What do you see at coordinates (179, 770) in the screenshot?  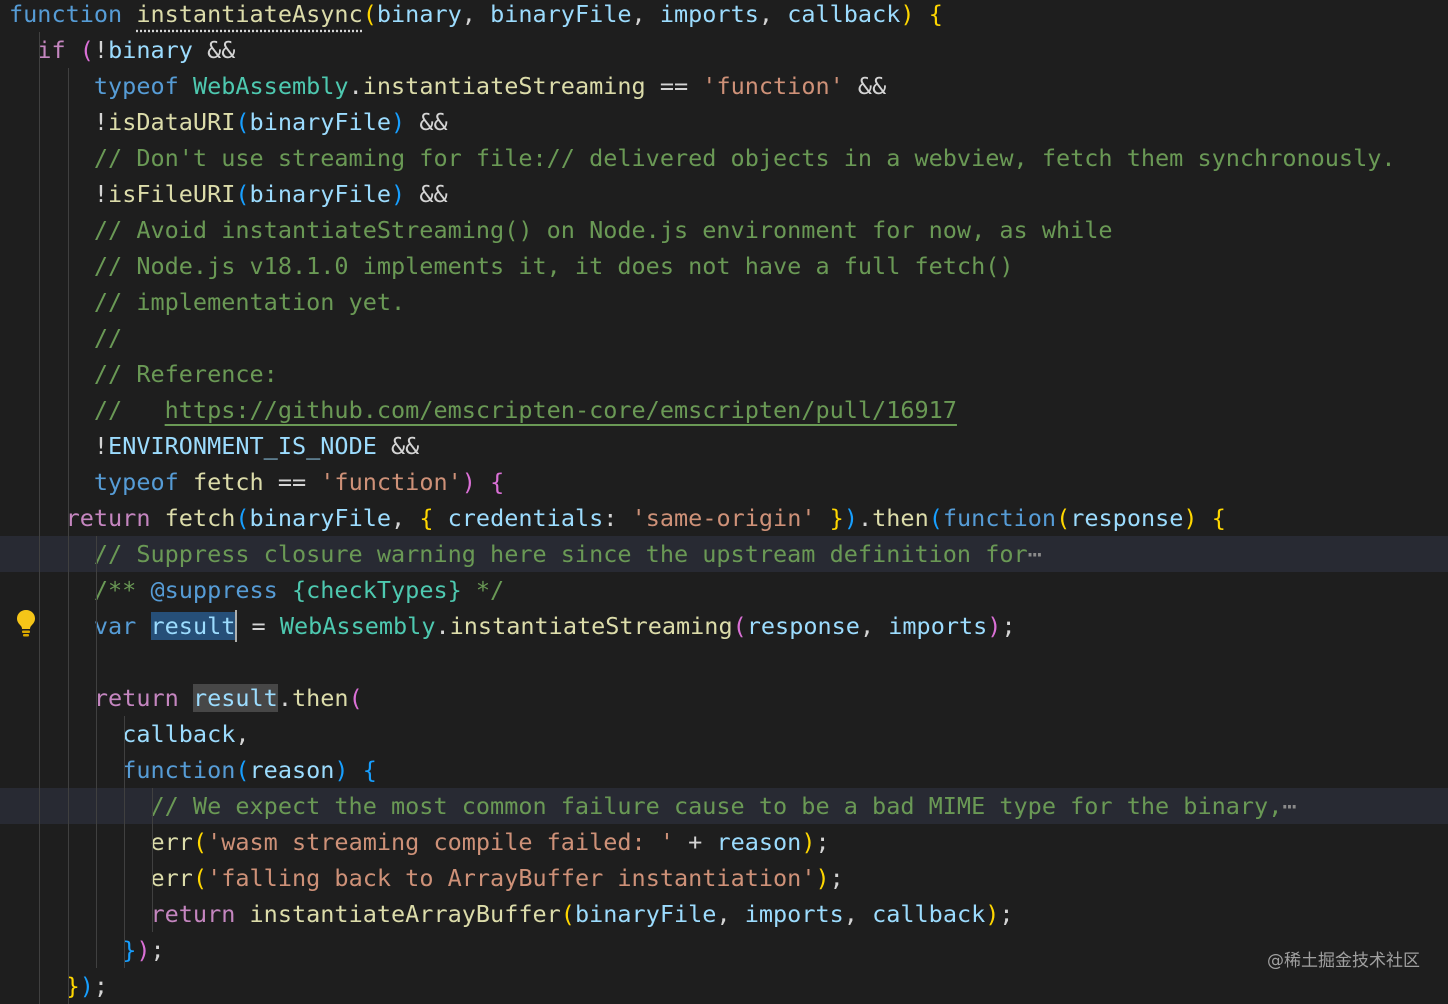 I see `code-token: function` at bounding box center [179, 770].